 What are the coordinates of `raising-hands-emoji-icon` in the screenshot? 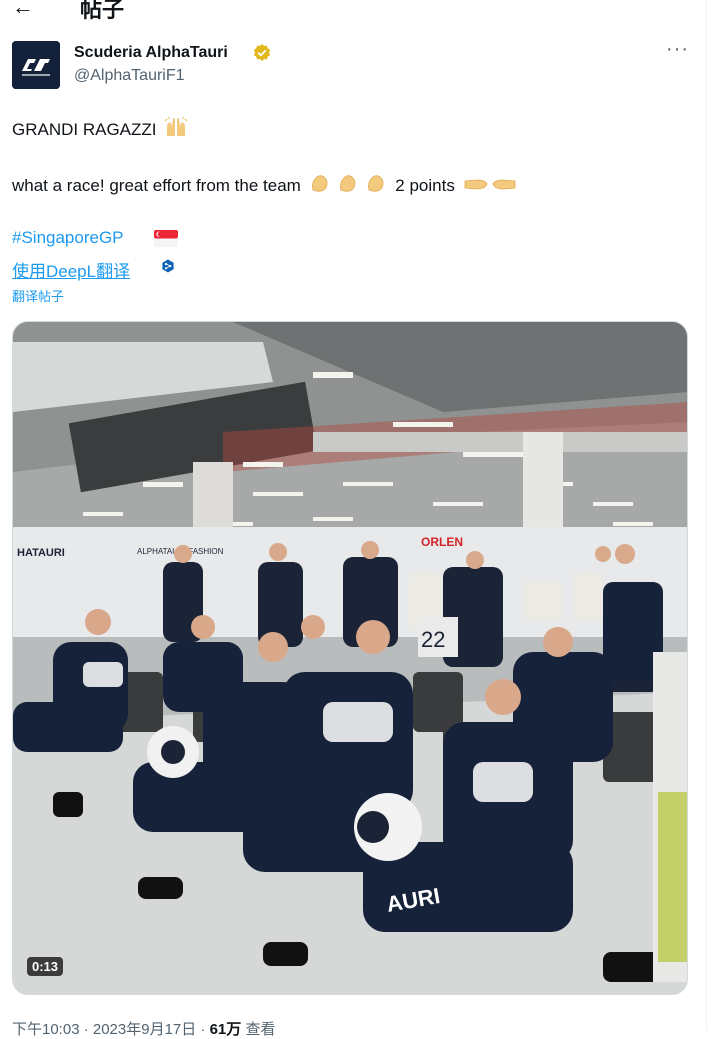 It's located at (176, 126).